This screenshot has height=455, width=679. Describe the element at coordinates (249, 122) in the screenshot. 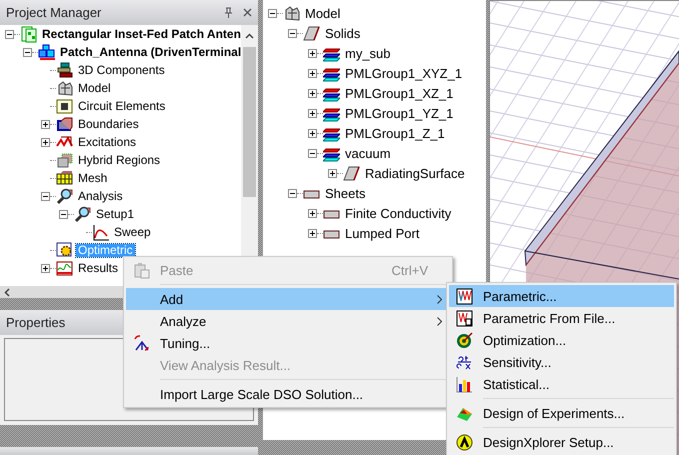

I see `scrollbar-thumb` at that location.